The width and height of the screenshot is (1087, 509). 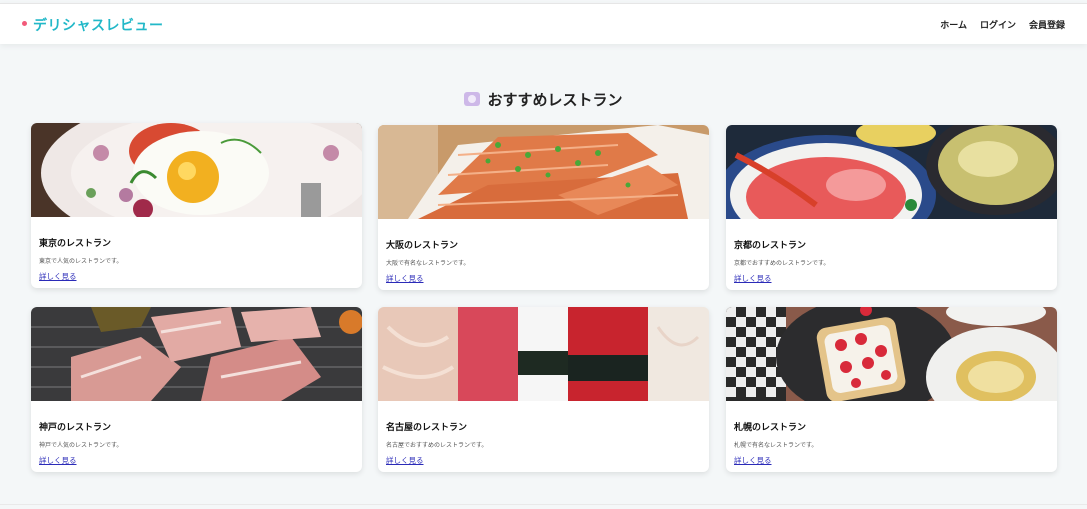 I want to click on restaurant-card: 名古屋のレストラン 名古屋でおすすめのレストランです。 詳しく見る, so click(x=543, y=389).